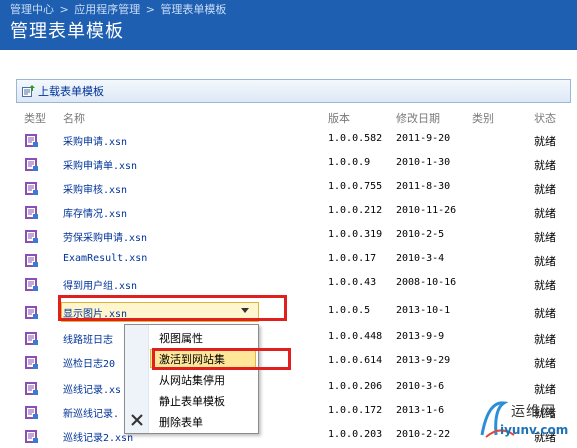 This screenshot has height=448, width=577. Describe the element at coordinates (91, 412) in the screenshot. I see `template-name-link: 新巡线记录.` at that location.